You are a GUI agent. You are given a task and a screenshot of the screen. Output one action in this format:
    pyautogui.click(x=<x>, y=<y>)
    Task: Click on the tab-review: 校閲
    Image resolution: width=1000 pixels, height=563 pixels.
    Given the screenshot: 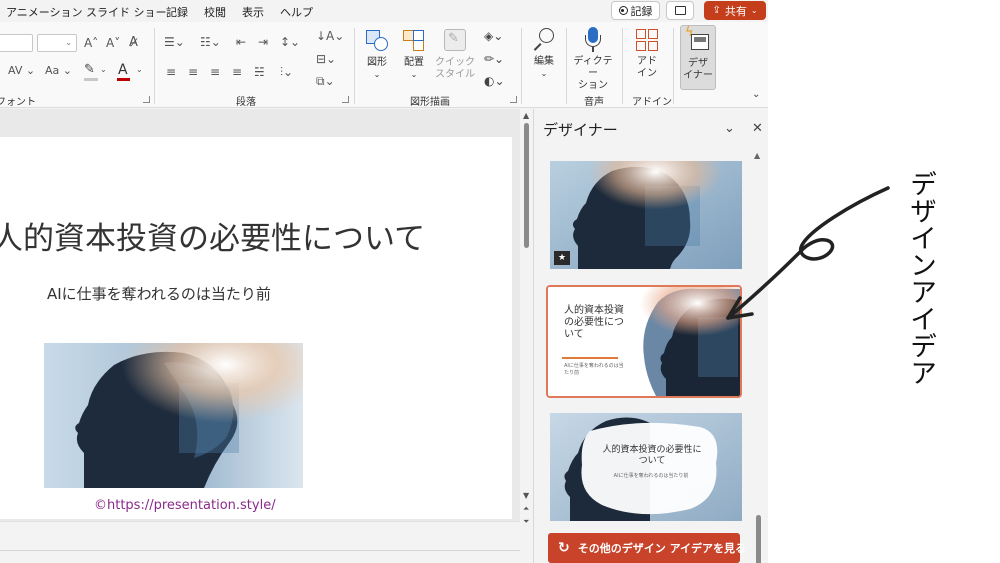 What is the action you would take?
    pyautogui.click(x=215, y=12)
    